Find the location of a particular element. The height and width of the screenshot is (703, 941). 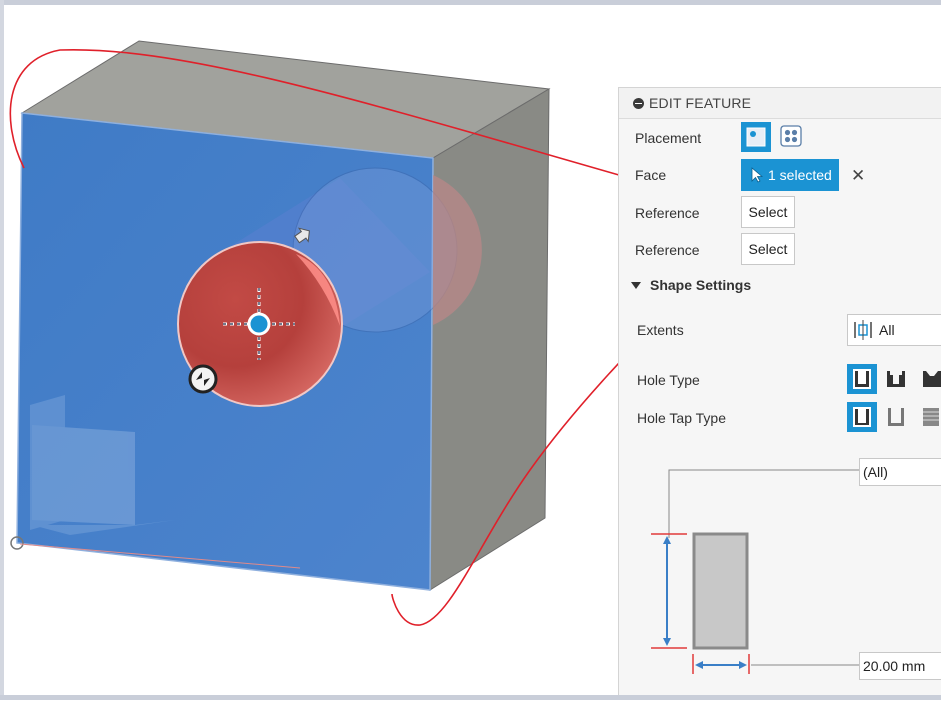

extent-all-icon is located at coordinates (863, 330).